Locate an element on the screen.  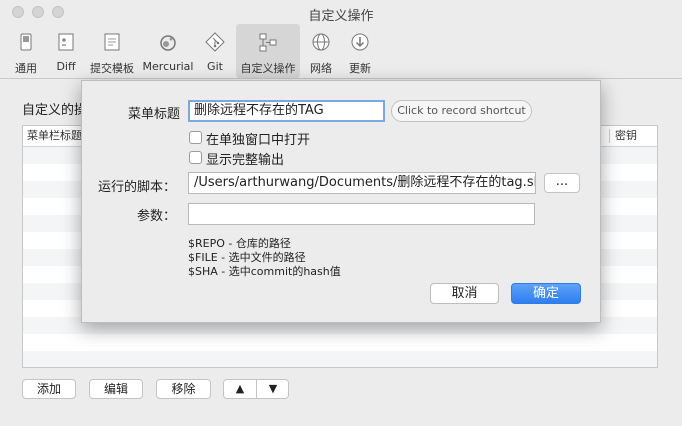
tab-label: 通用 is located at coordinates (26, 68).